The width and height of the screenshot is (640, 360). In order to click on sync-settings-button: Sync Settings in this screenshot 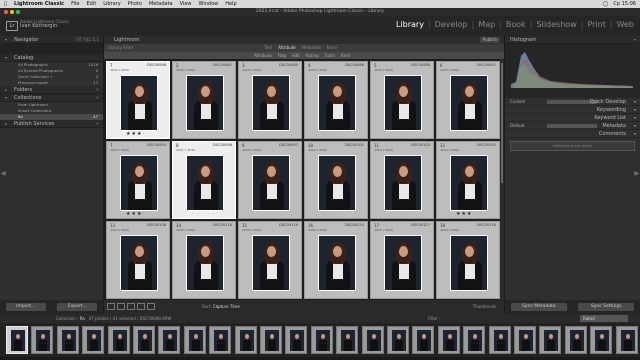, I will do `click(606, 307)`.